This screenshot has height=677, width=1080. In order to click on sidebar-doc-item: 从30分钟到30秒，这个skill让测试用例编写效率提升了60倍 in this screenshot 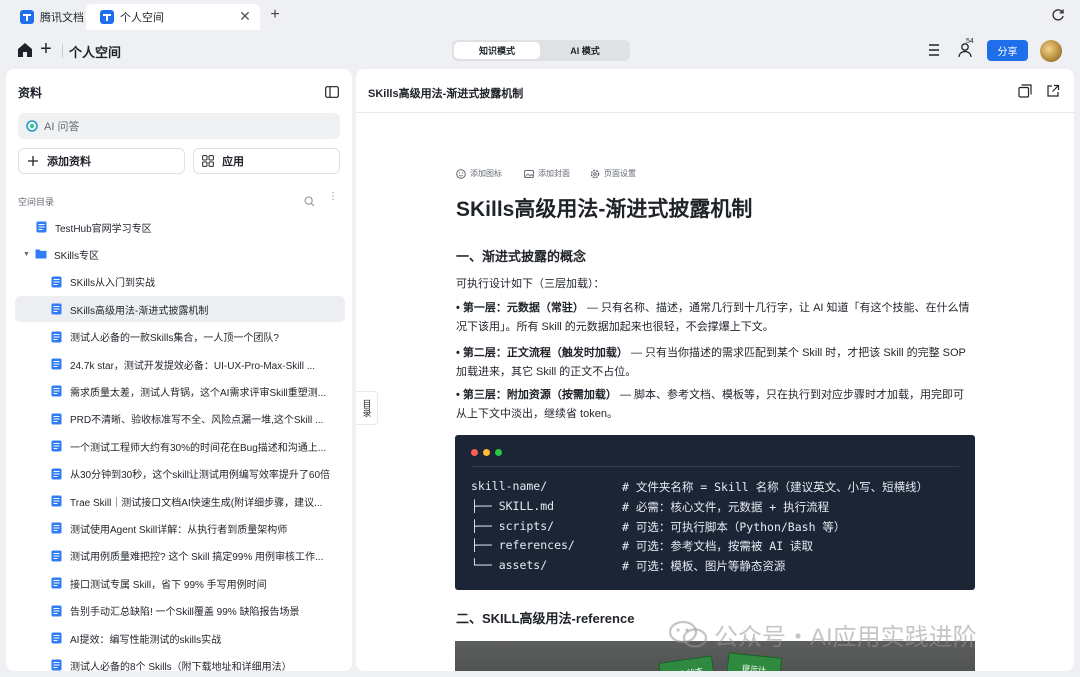, I will do `click(180, 474)`.